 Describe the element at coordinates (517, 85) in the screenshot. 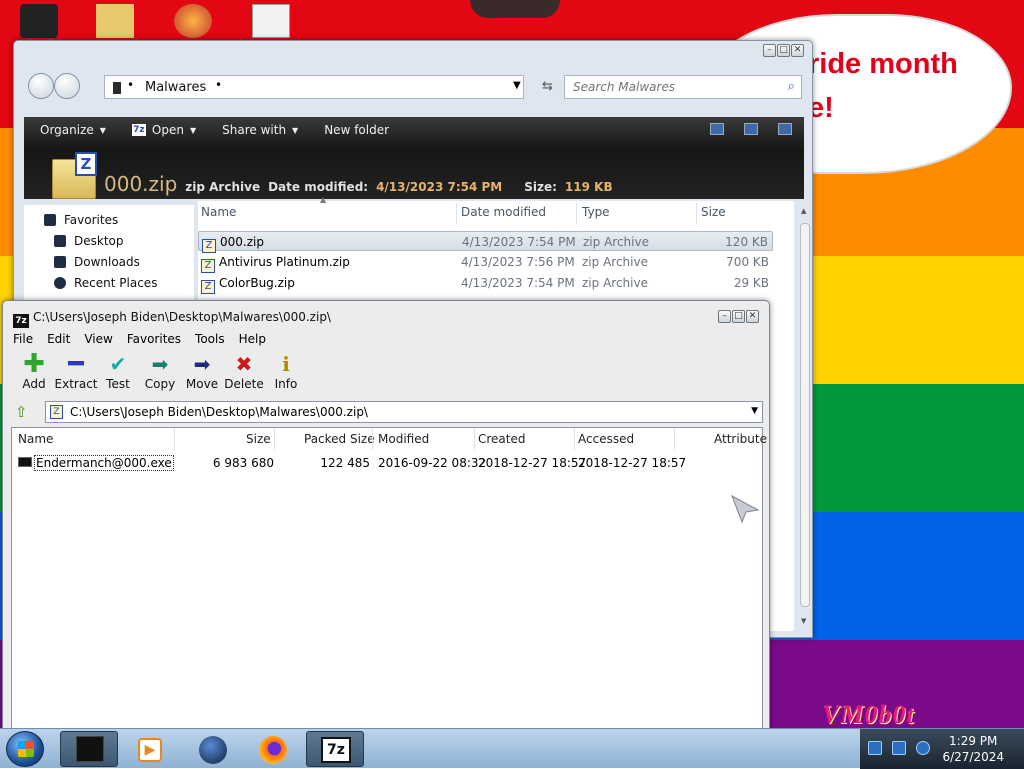

I see `address-dropdown-icon: ▼` at that location.